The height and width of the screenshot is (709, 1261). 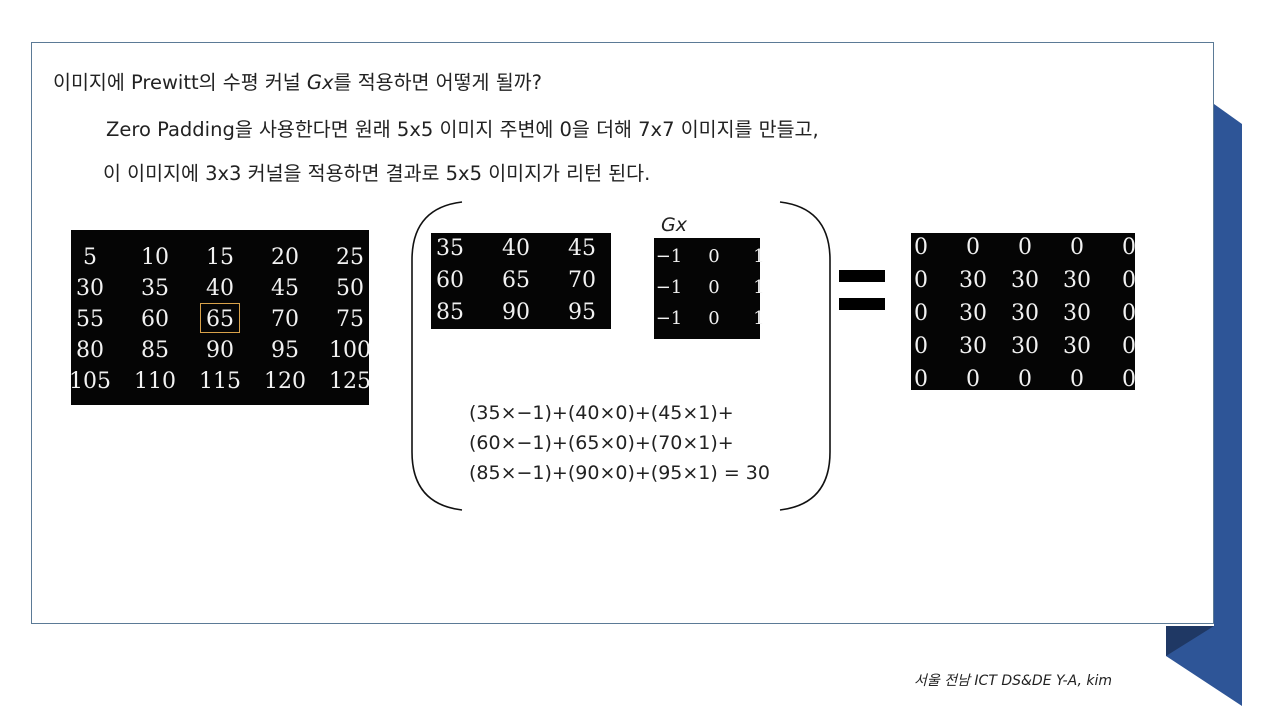 What do you see at coordinates (516, 312) in the screenshot?
I see `patch-matrix-cell: 90` at bounding box center [516, 312].